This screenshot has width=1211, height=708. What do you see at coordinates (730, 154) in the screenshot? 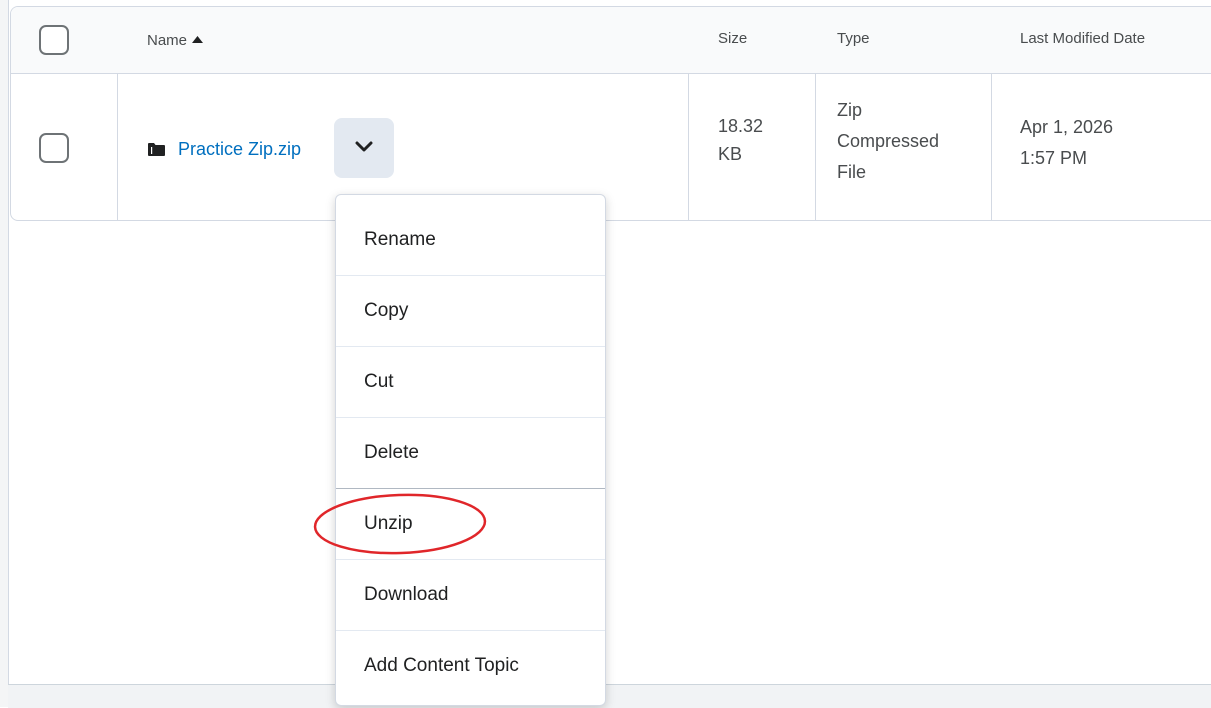
I see `file-size-unit: KB` at bounding box center [730, 154].